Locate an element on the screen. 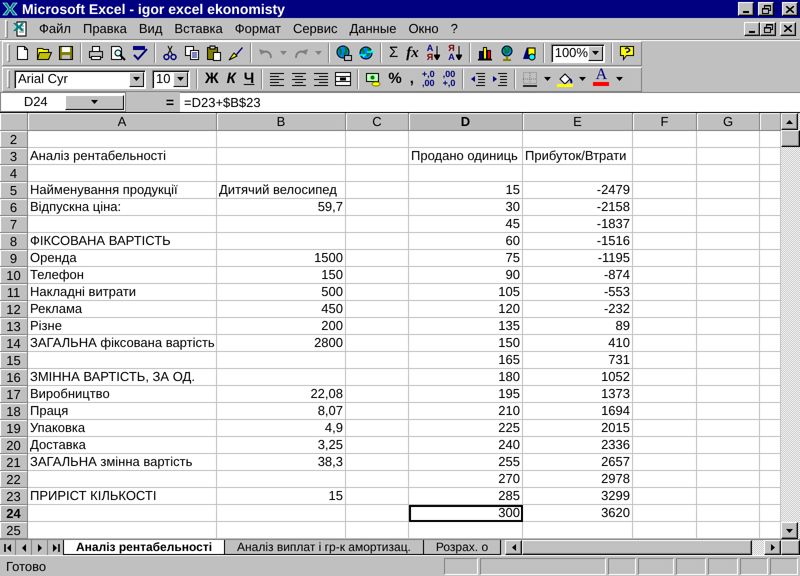 The width and height of the screenshot is (800, 576). scissors-icon is located at coordinates (170, 53).